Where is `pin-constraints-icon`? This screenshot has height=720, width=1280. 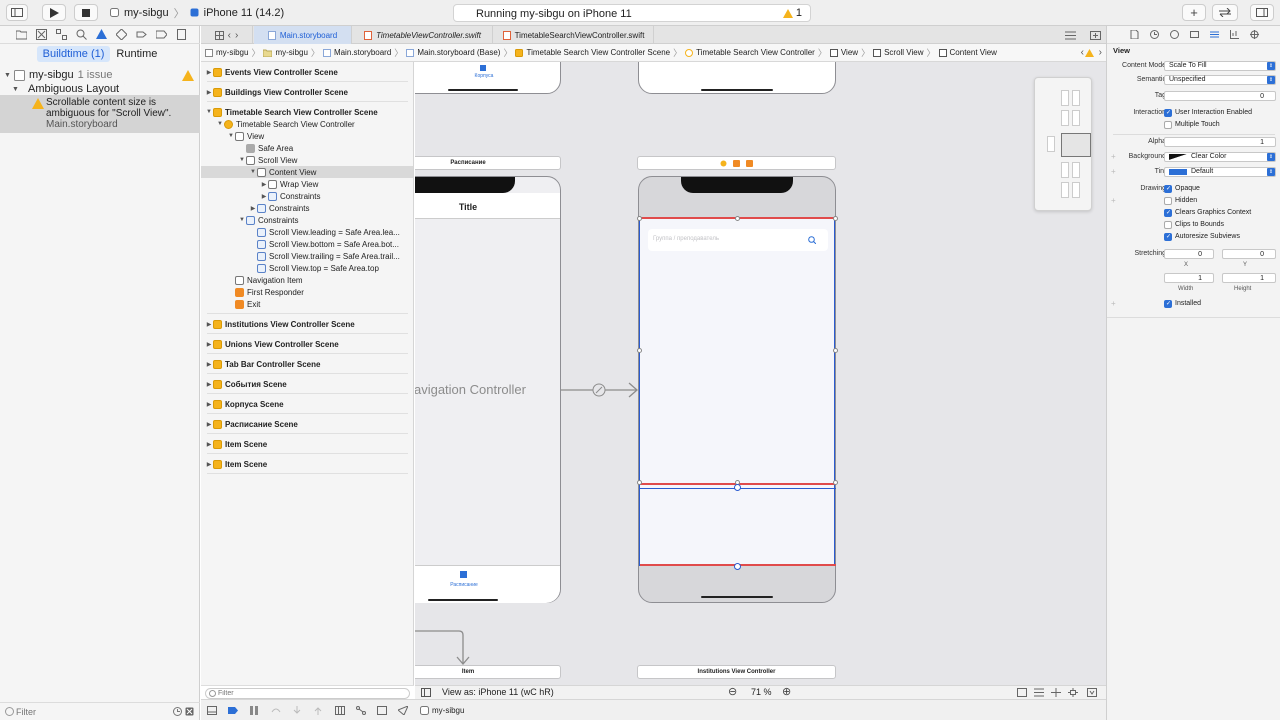
pin-constraints-icon is located at coordinates (1073, 692).